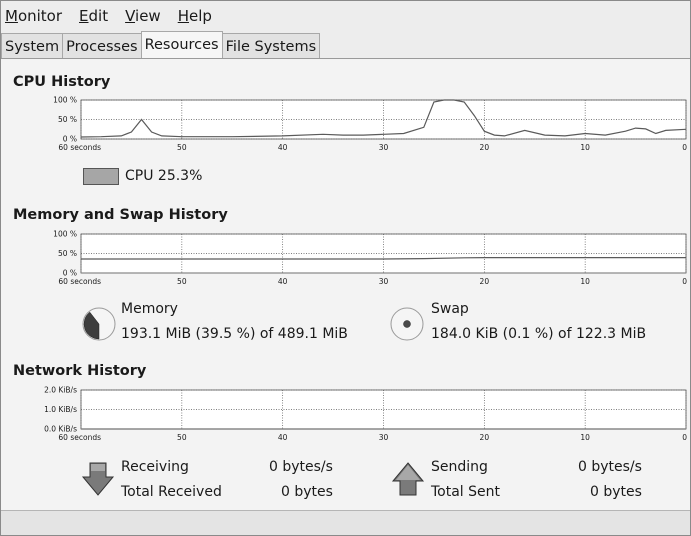 The height and width of the screenshot is (536, 691). What do you see at coordinates (98, 479) in the screenshot?
I see `receiving-arrow-icon` at bounding box center [98, 479].